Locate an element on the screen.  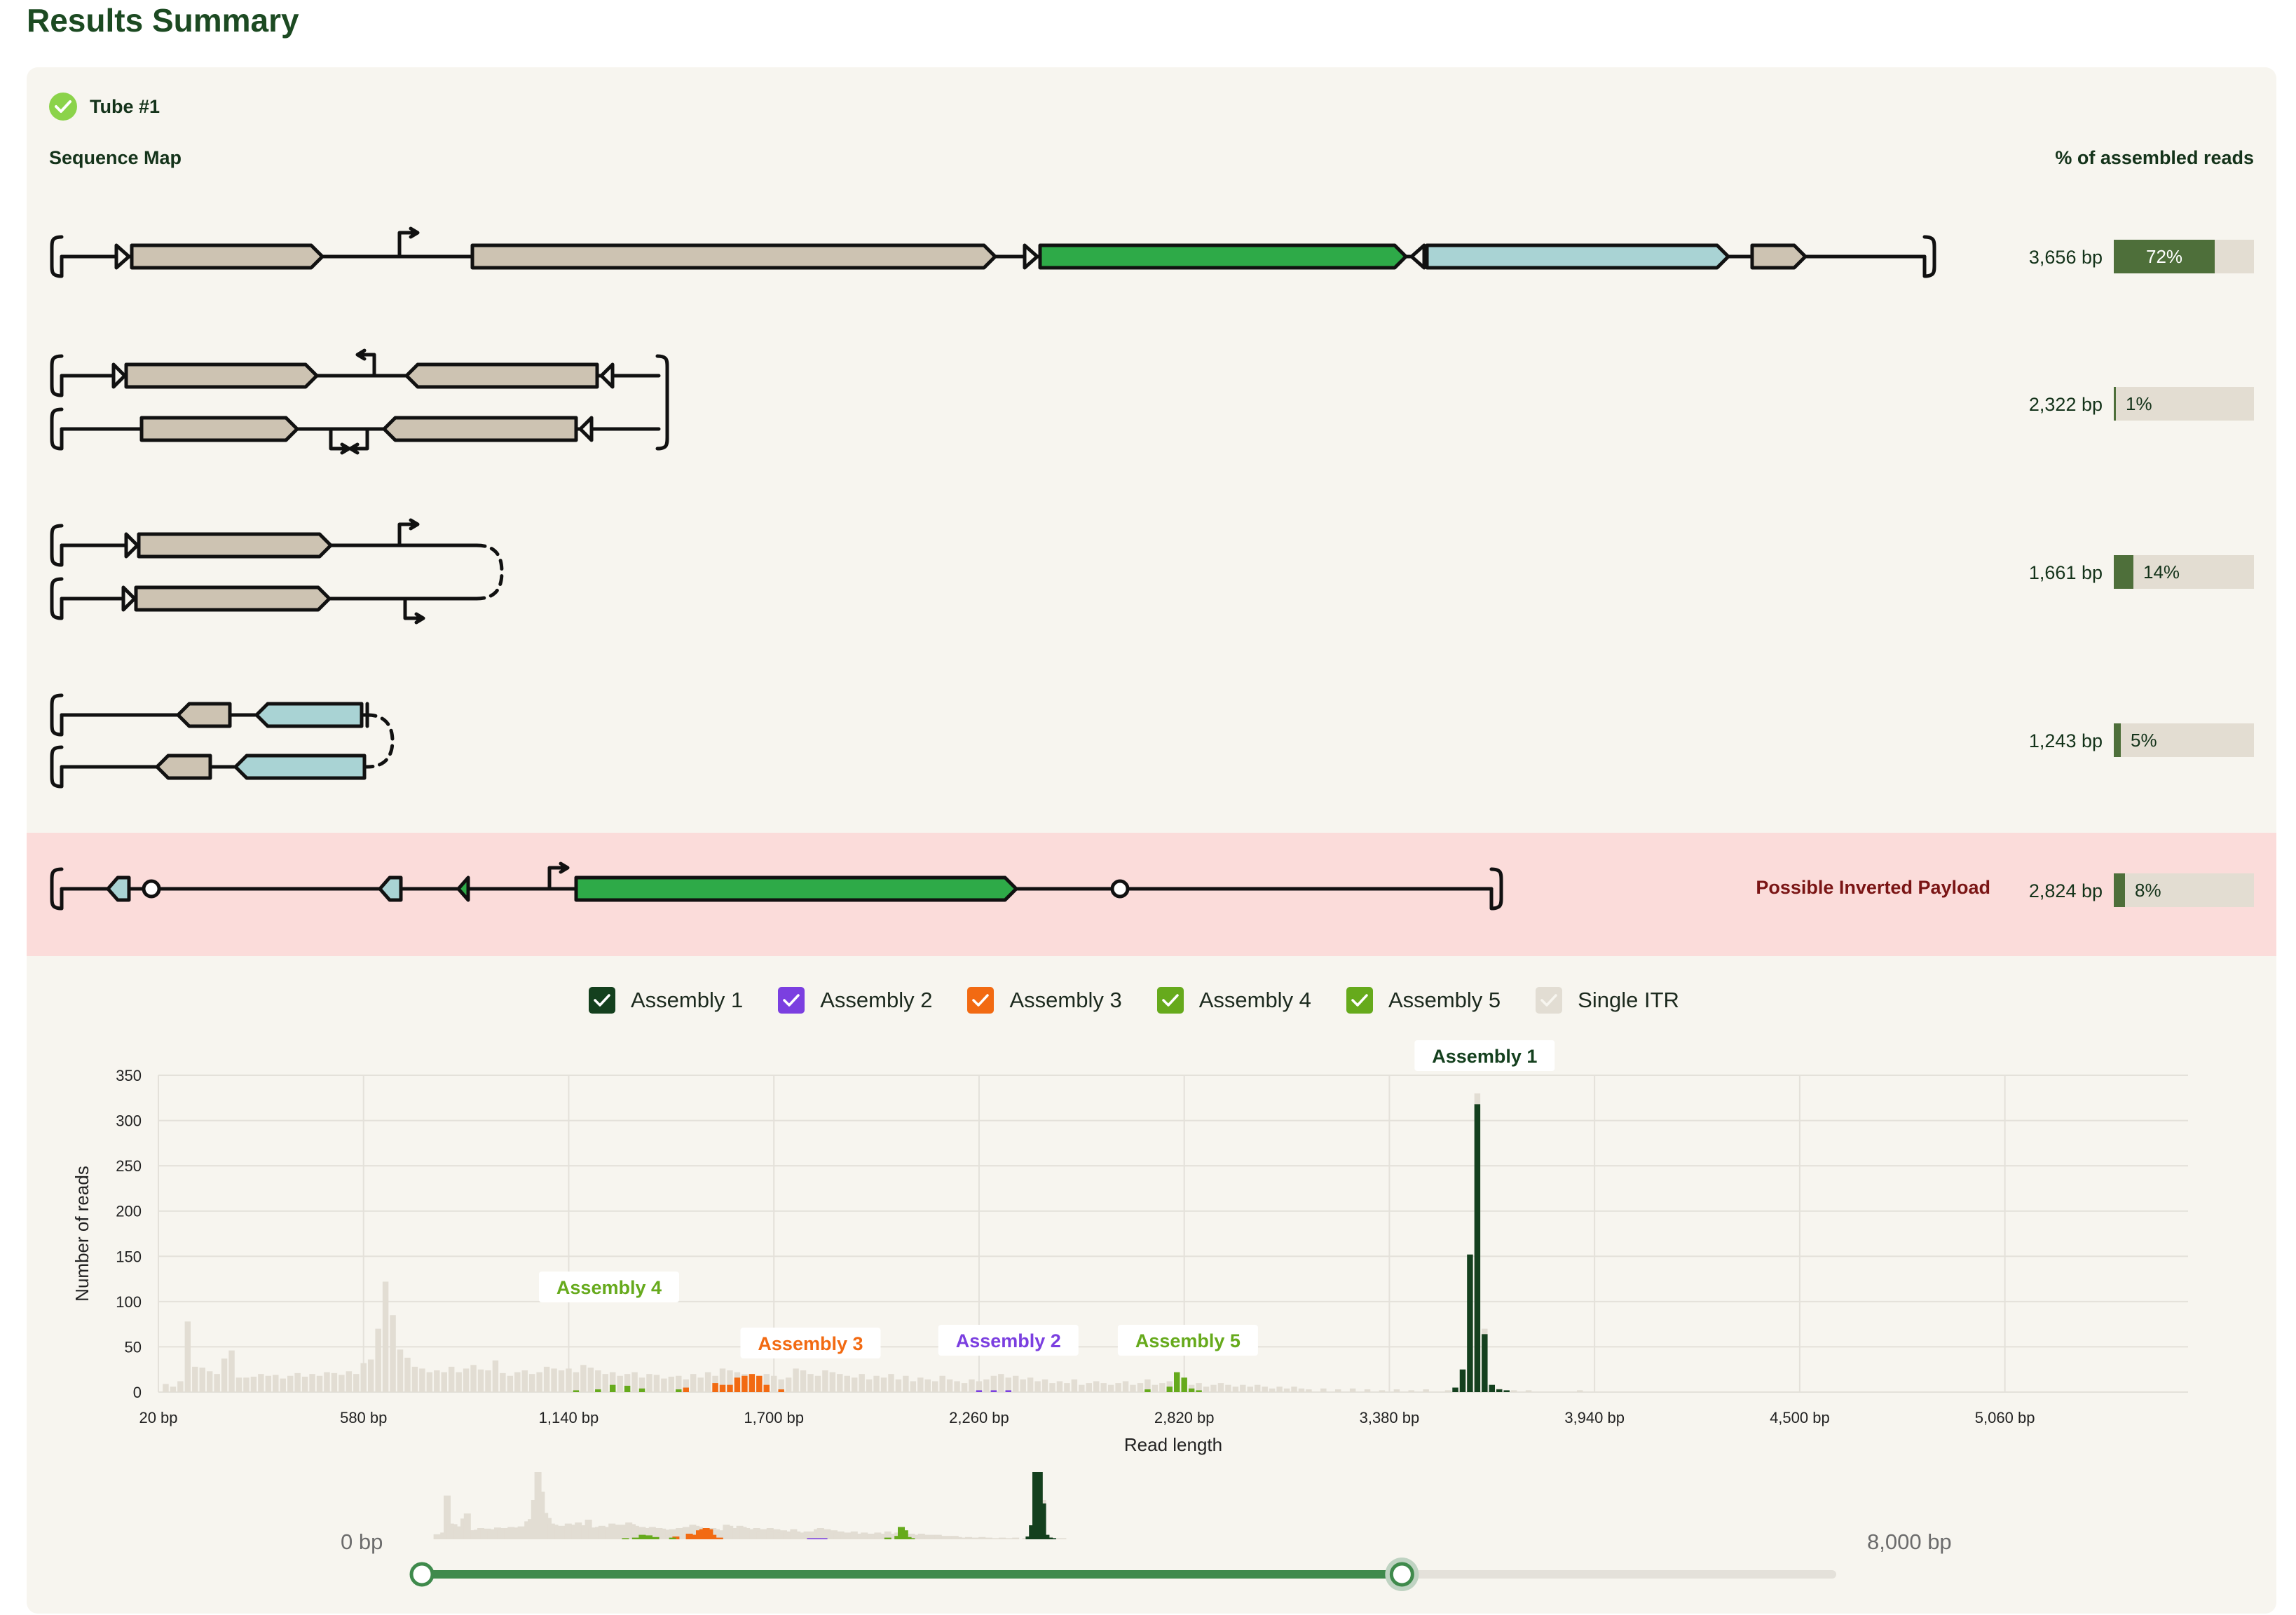
legend-label: Single ITR is located at coordinates (1628, 1000).